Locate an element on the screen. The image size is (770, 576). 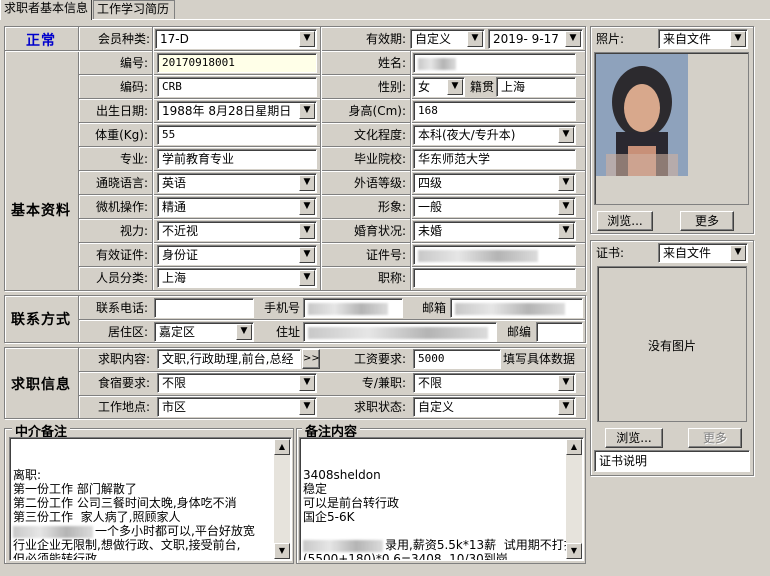
memo-line: 国企5-6K is located at coordinates (329, 517).